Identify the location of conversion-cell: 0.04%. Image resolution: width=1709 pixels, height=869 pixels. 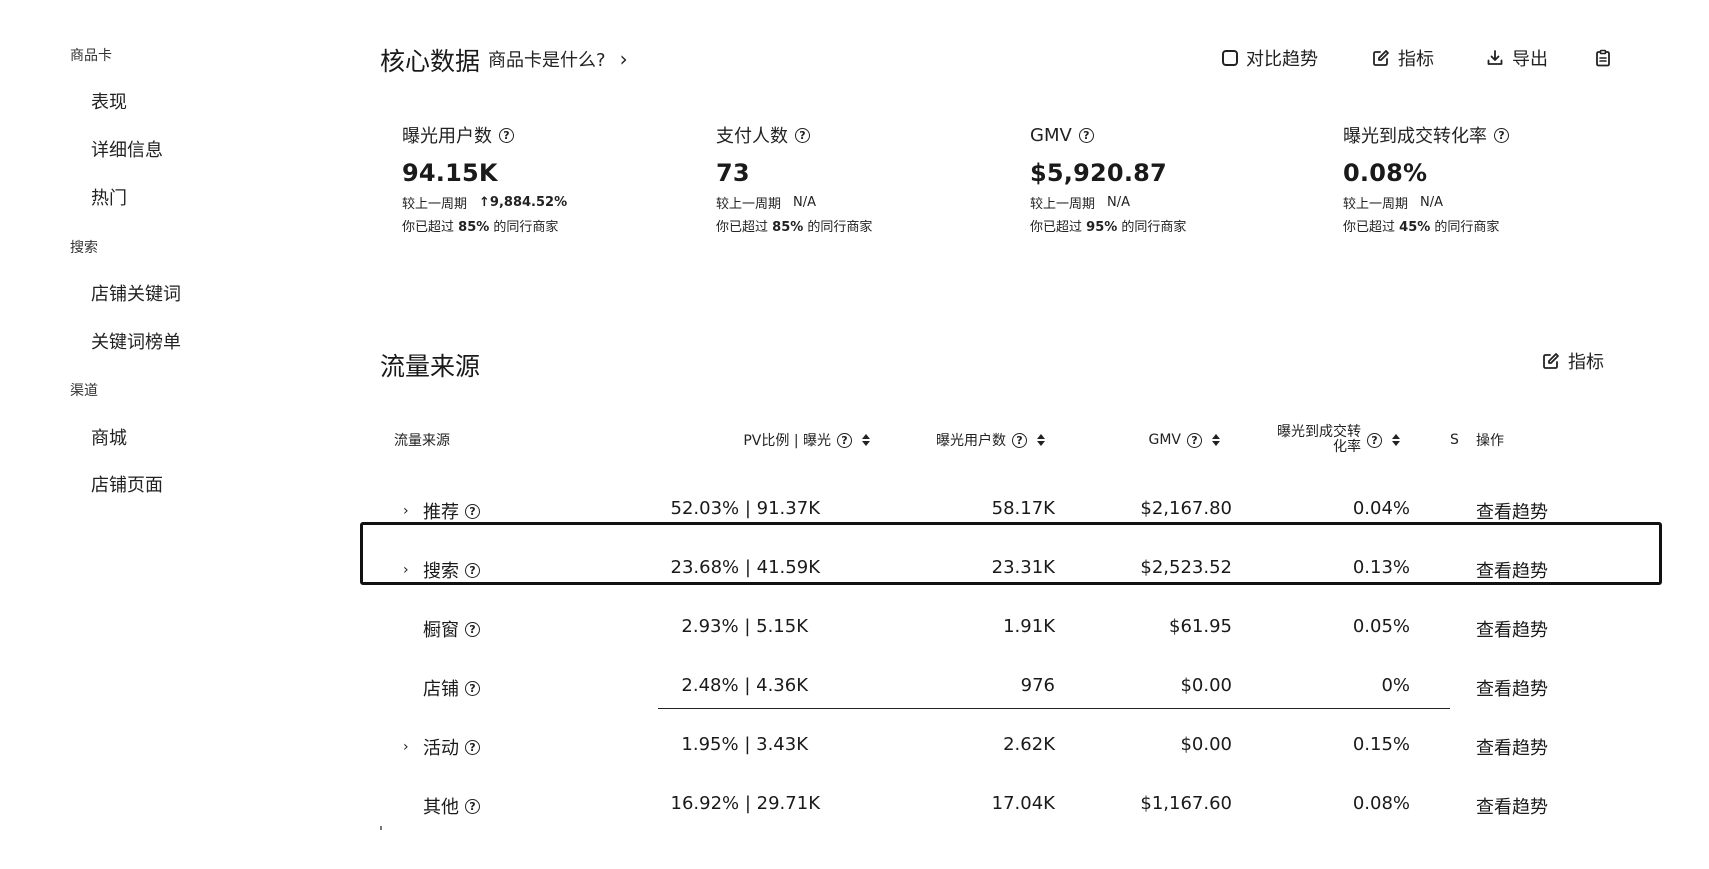
(1381, 508).